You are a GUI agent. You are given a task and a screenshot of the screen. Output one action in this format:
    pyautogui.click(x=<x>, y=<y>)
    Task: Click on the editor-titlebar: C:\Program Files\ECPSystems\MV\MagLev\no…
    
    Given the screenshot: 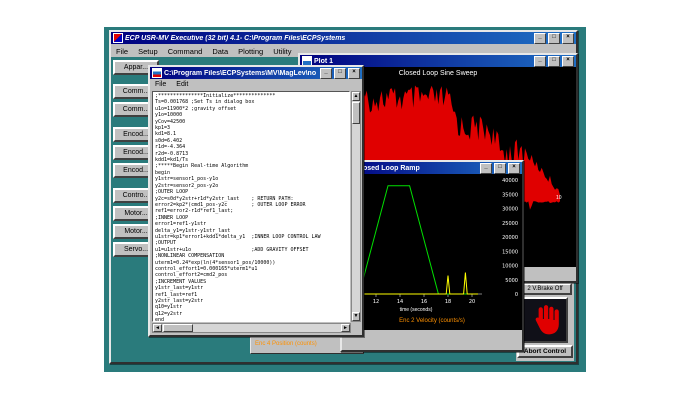 What is the action you would take?
    pyautogui.click(x=256, y=73)
    